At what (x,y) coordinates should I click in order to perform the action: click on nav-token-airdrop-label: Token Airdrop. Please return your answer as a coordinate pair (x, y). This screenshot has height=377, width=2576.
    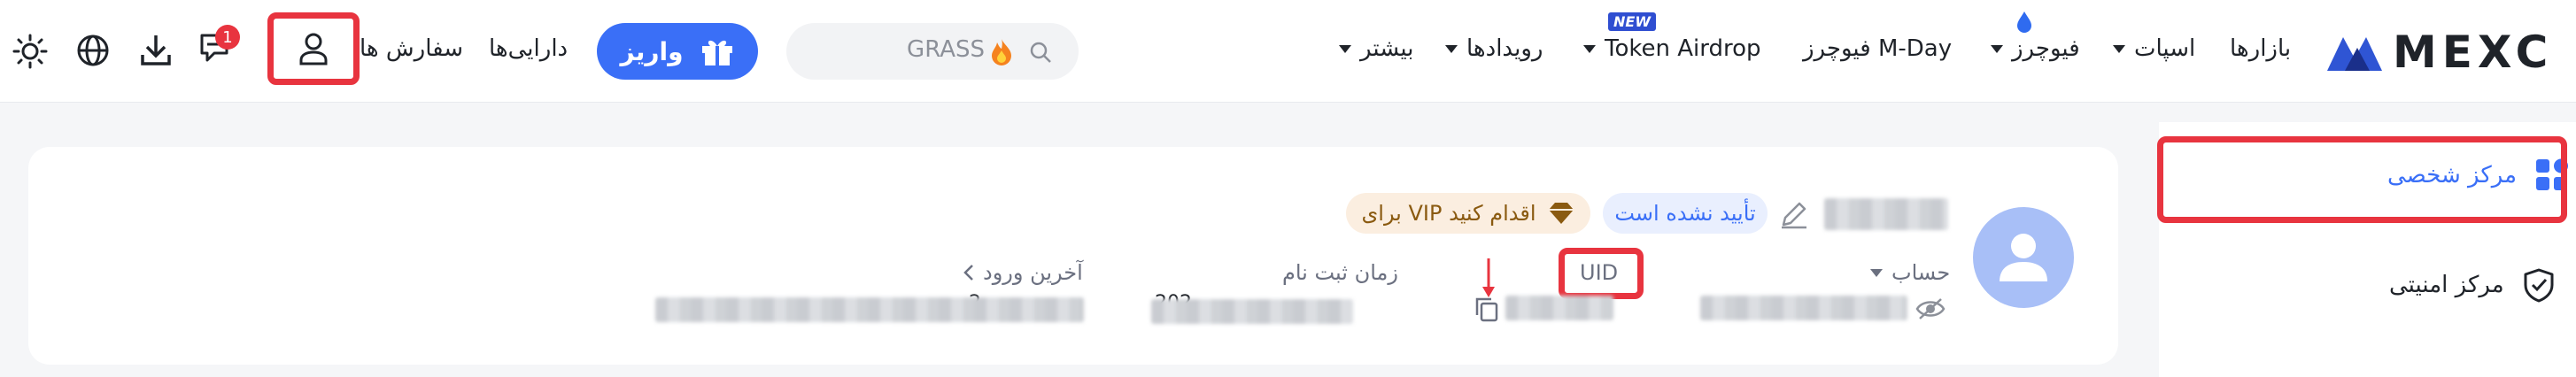
    Looking at the image, I should click on (1683, 48).